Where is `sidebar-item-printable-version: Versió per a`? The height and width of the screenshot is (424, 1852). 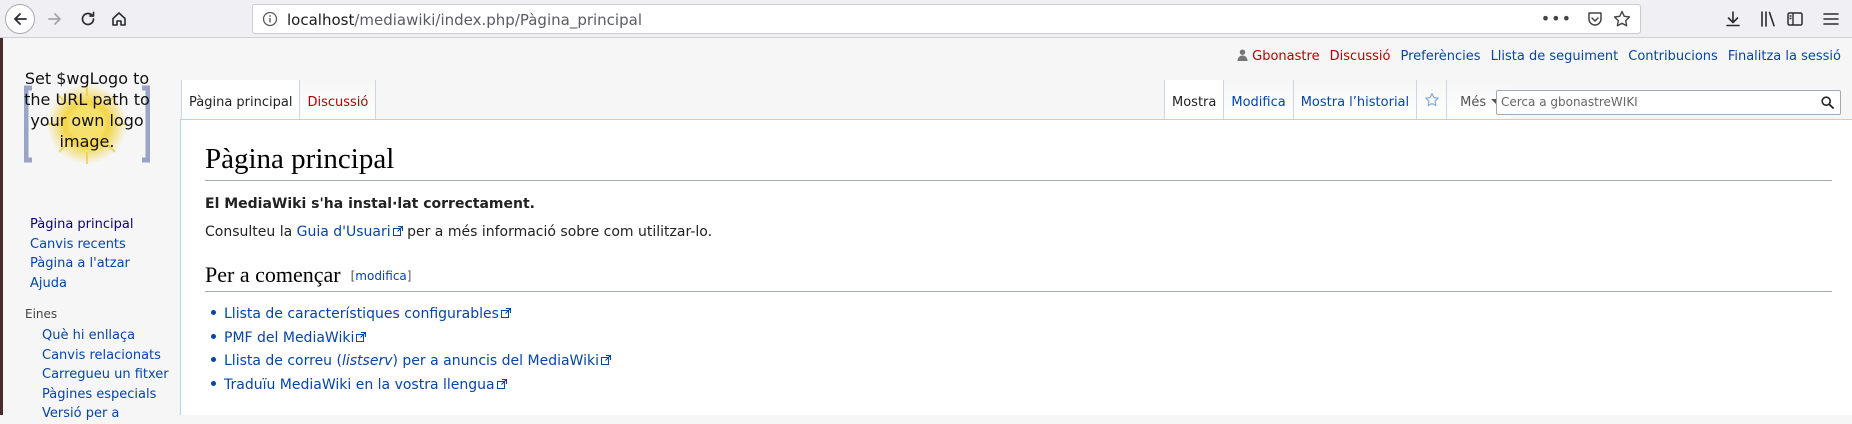
sidebar-item-printable-version: Versió per a is located at coordinates (110, 414).